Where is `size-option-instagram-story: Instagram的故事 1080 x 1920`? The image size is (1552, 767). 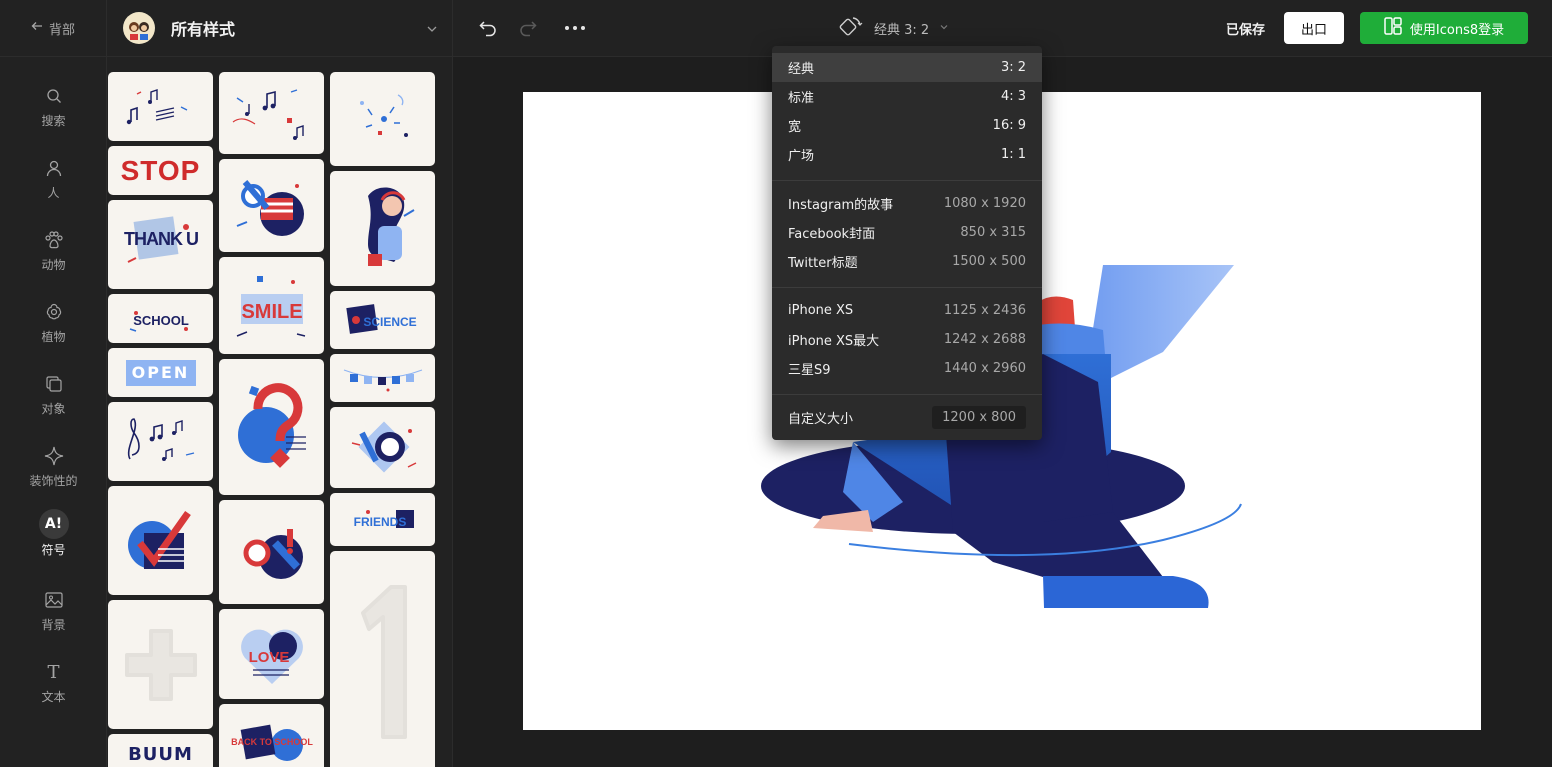
size-option-instagram-story: Instagram的故事 1080 x 1920 is located at coordinates (907, 203).